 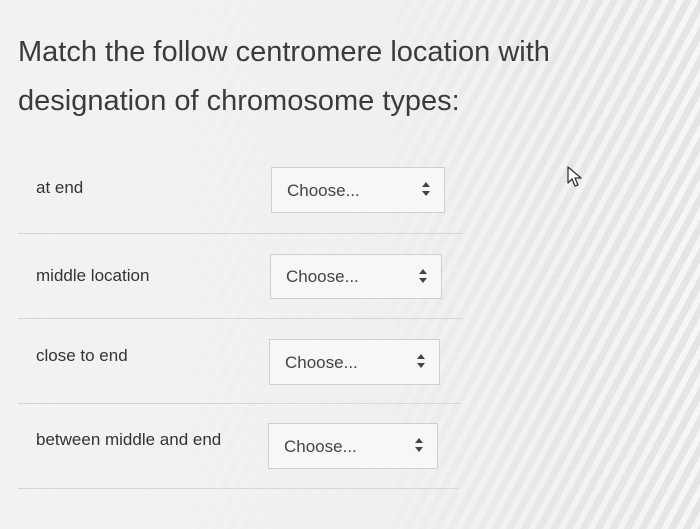 What do you see at coordinates (129, 439) in the screenshot?
I see `row-label: between middle and end` at bounding box center [129, 439].